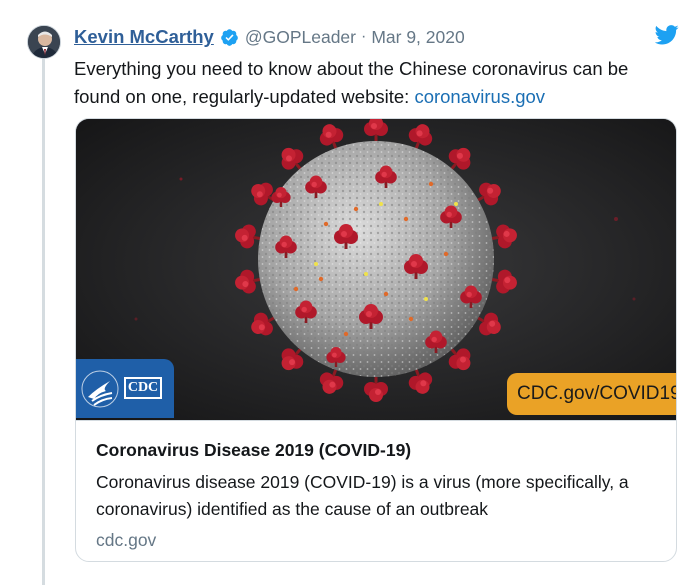 The image size is (700, 585). Describe the element at coordinates (667, 35) in the screenshot. I see `twitter-bird-icon` at that location.